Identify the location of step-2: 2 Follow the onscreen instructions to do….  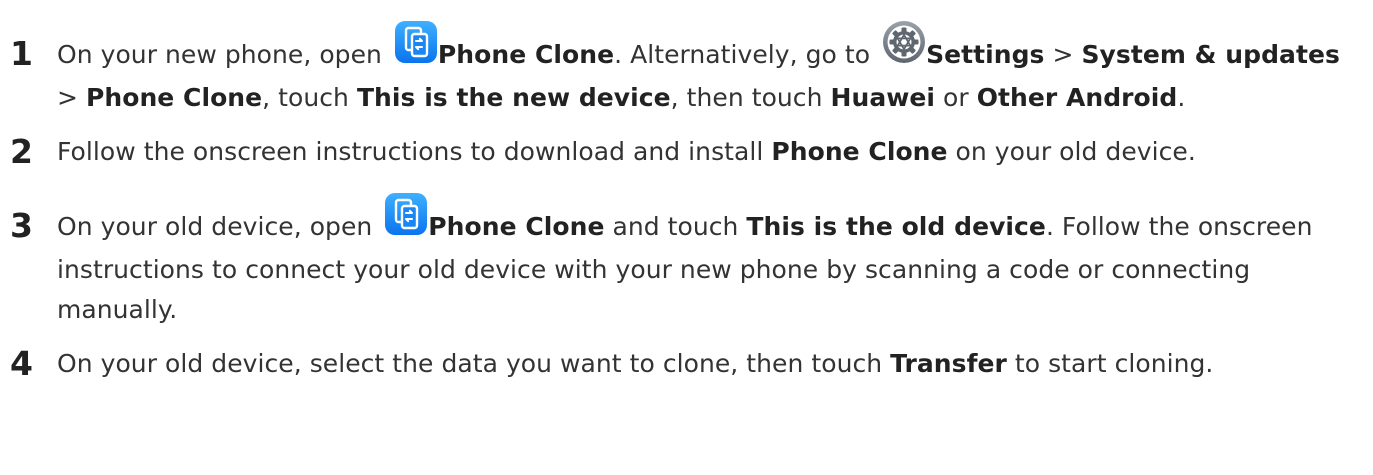
(603, 151).